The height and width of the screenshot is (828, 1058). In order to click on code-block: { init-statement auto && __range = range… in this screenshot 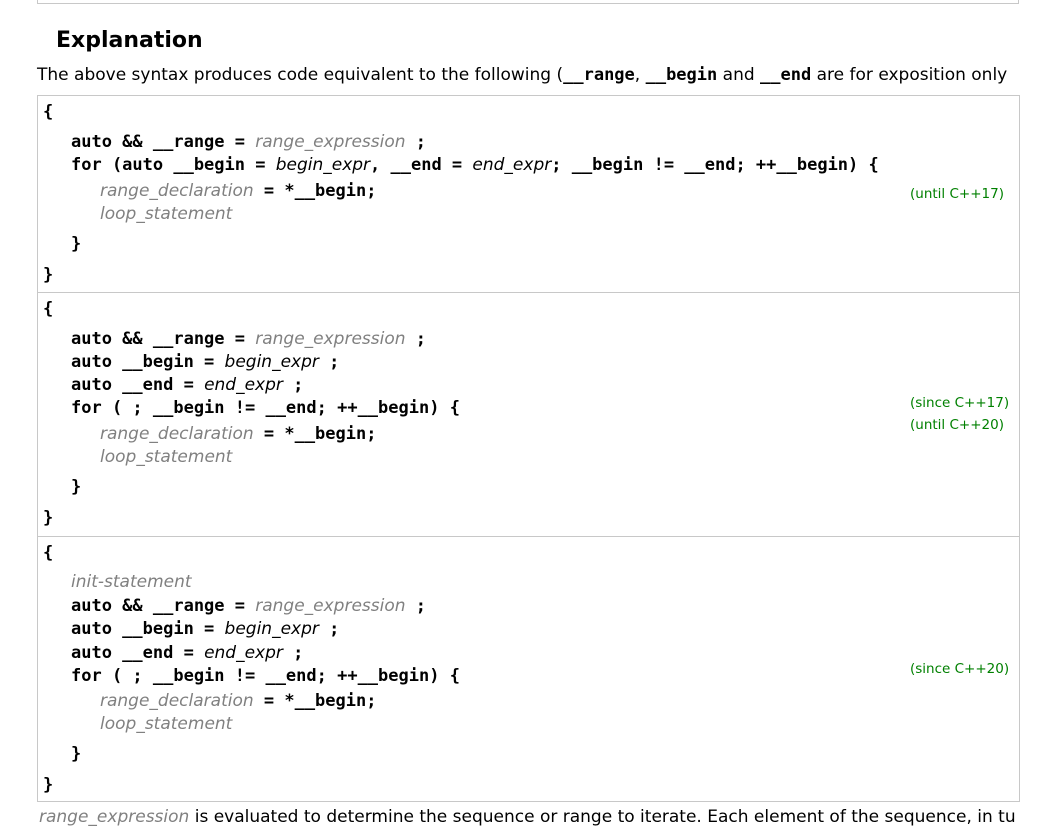, I will do `click(251, 669)`.